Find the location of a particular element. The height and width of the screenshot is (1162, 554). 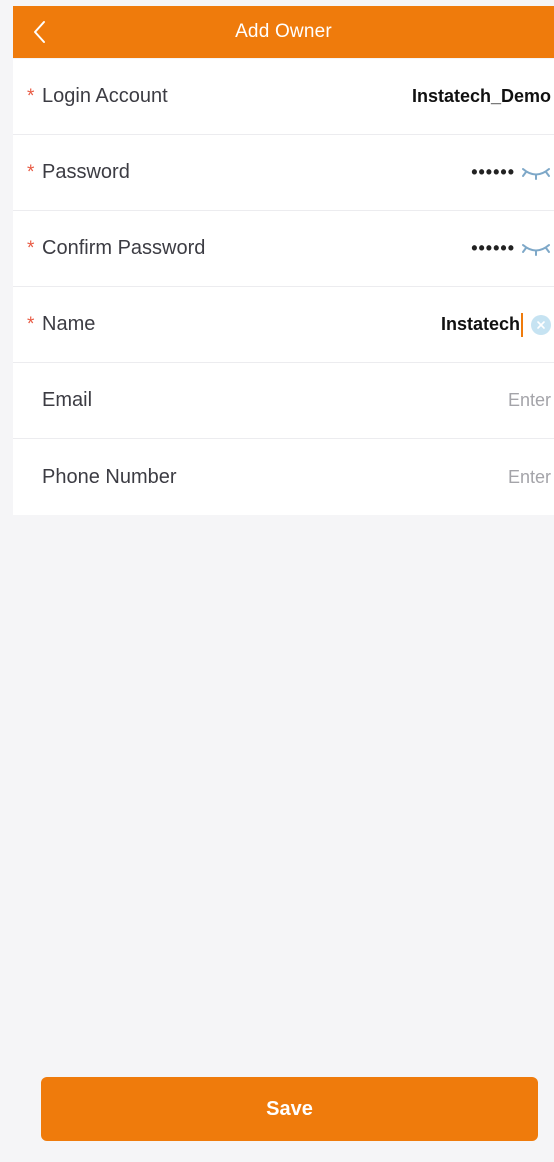

clear-icon is located at coordinates (541, 324).